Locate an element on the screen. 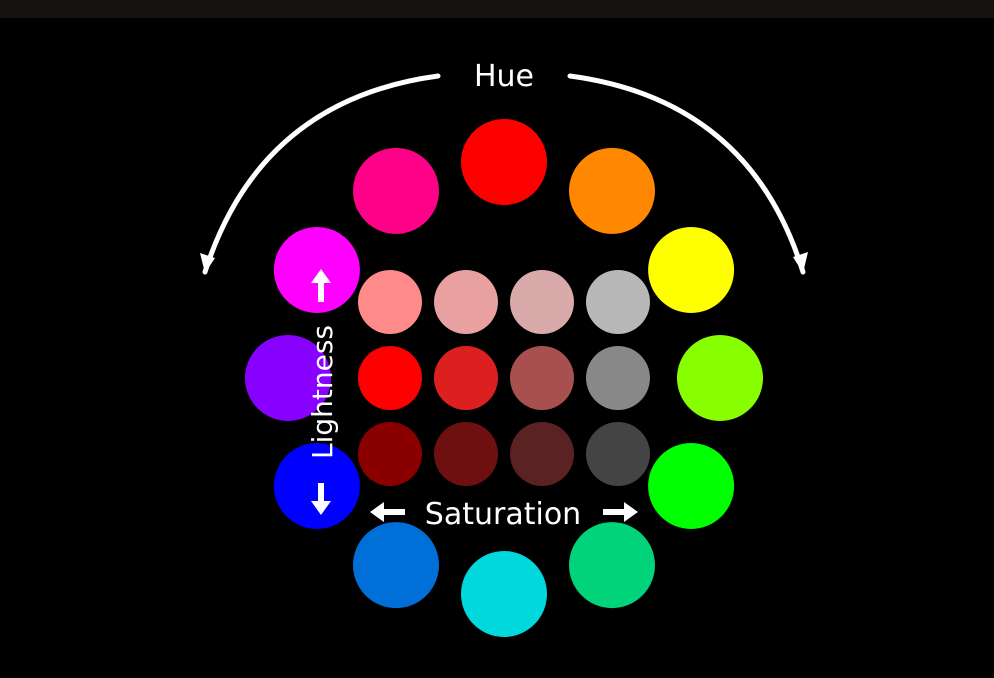 This screenshot has width=994, height=678. lightness-label: Lightness is located at coordinates (322, 392).